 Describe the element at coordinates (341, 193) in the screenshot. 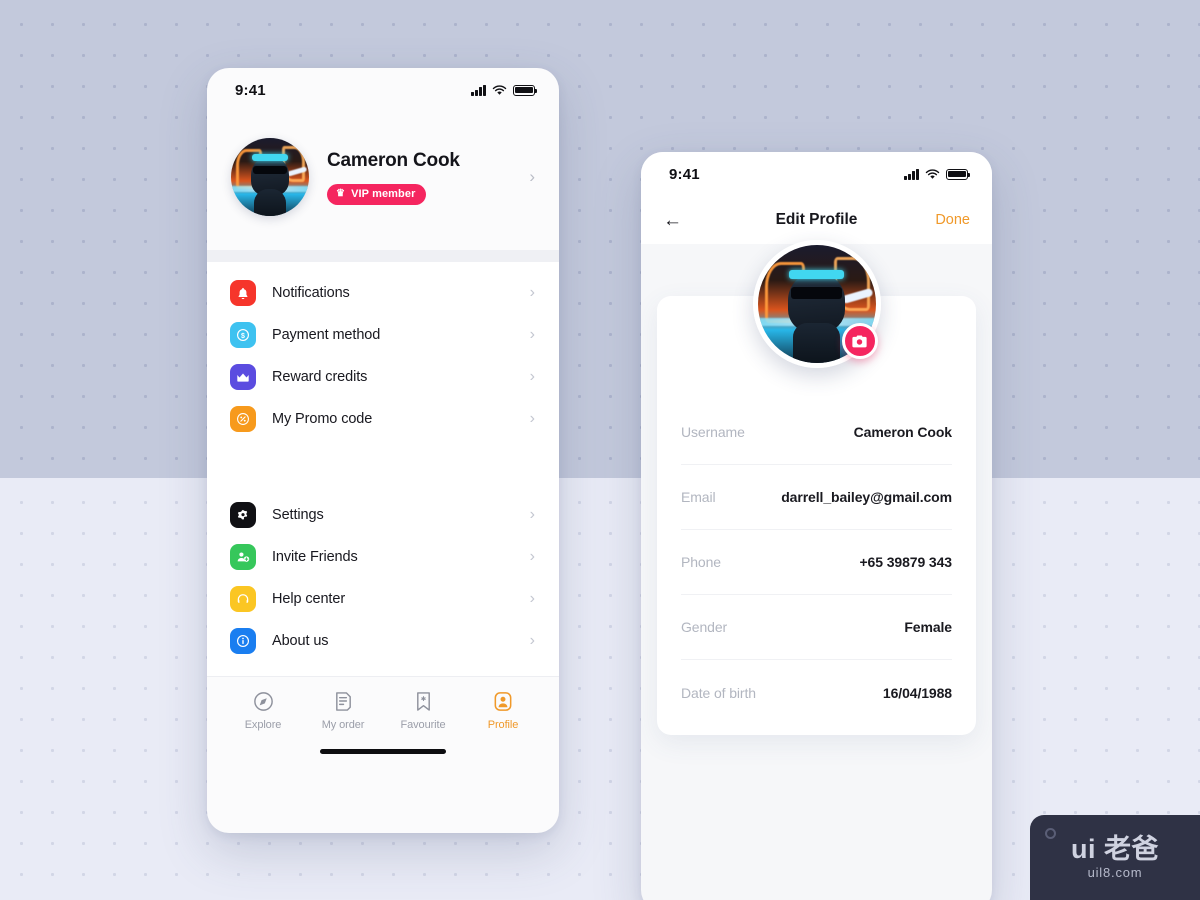

I see `crown-icon: ♛` at that location.